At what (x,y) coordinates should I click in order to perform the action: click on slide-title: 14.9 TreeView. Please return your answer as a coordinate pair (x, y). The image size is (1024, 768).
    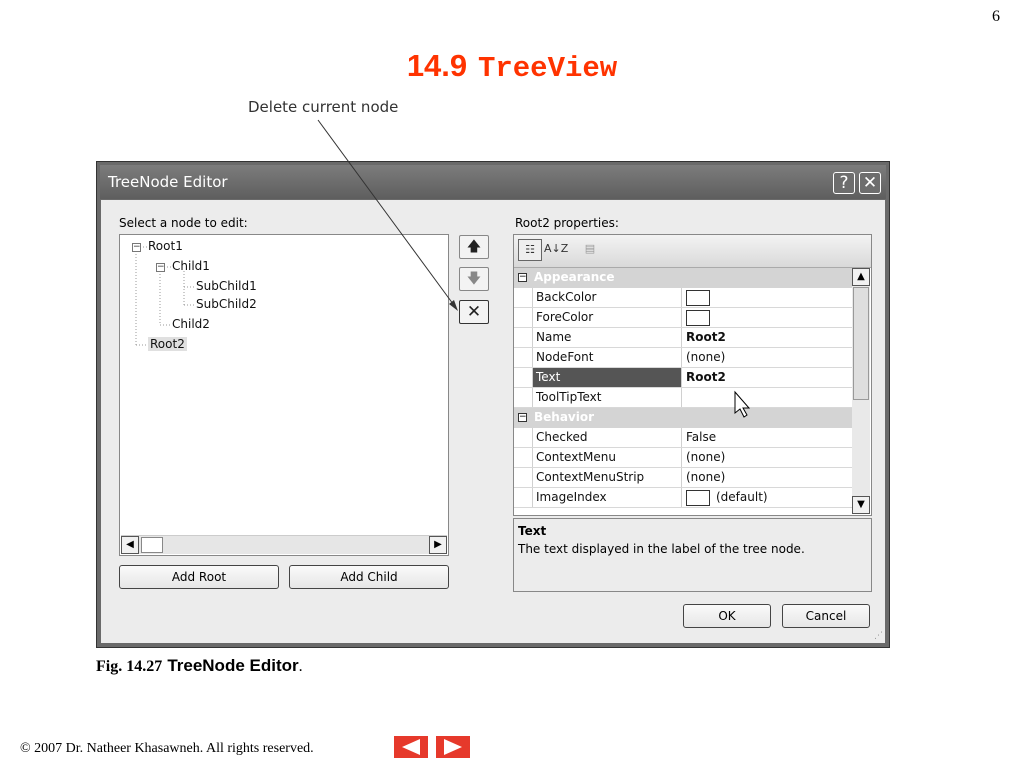
    Looking at the image, I should click on (512, 66).